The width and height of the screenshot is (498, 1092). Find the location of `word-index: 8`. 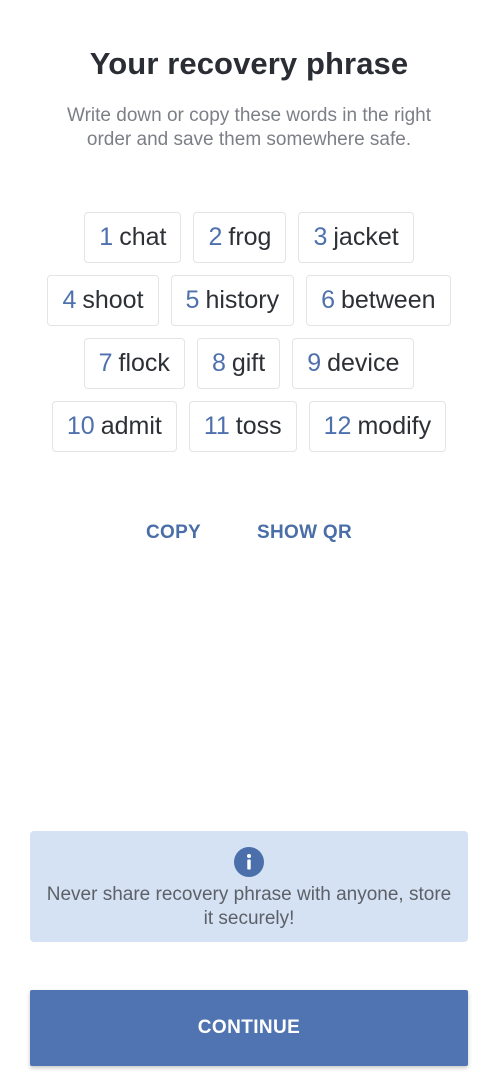

word-index: 8 is located at coordinates (218, 363).